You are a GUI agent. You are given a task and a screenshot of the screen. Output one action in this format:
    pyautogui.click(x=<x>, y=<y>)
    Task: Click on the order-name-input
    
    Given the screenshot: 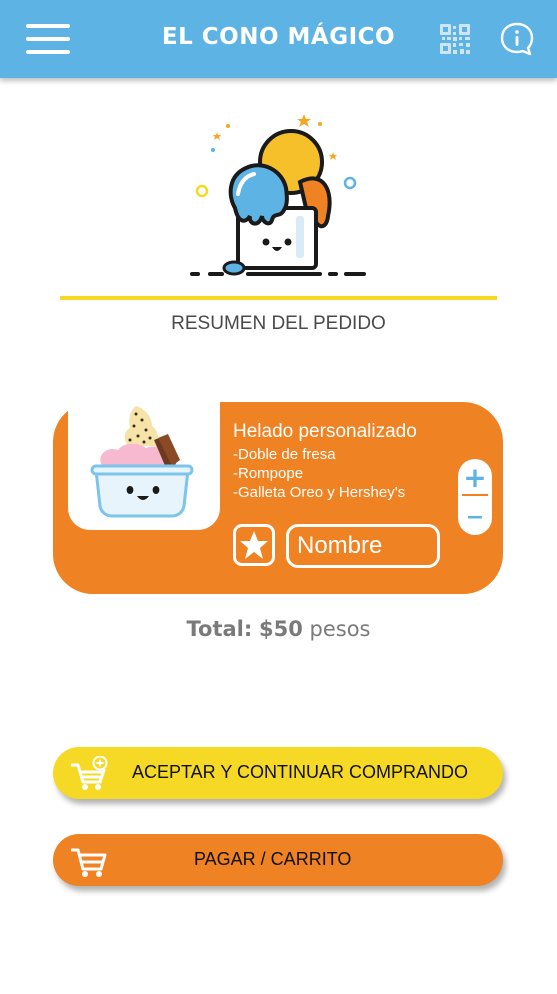 What is the action you would take?
    pyautogui.click(x=363, y=546)
    